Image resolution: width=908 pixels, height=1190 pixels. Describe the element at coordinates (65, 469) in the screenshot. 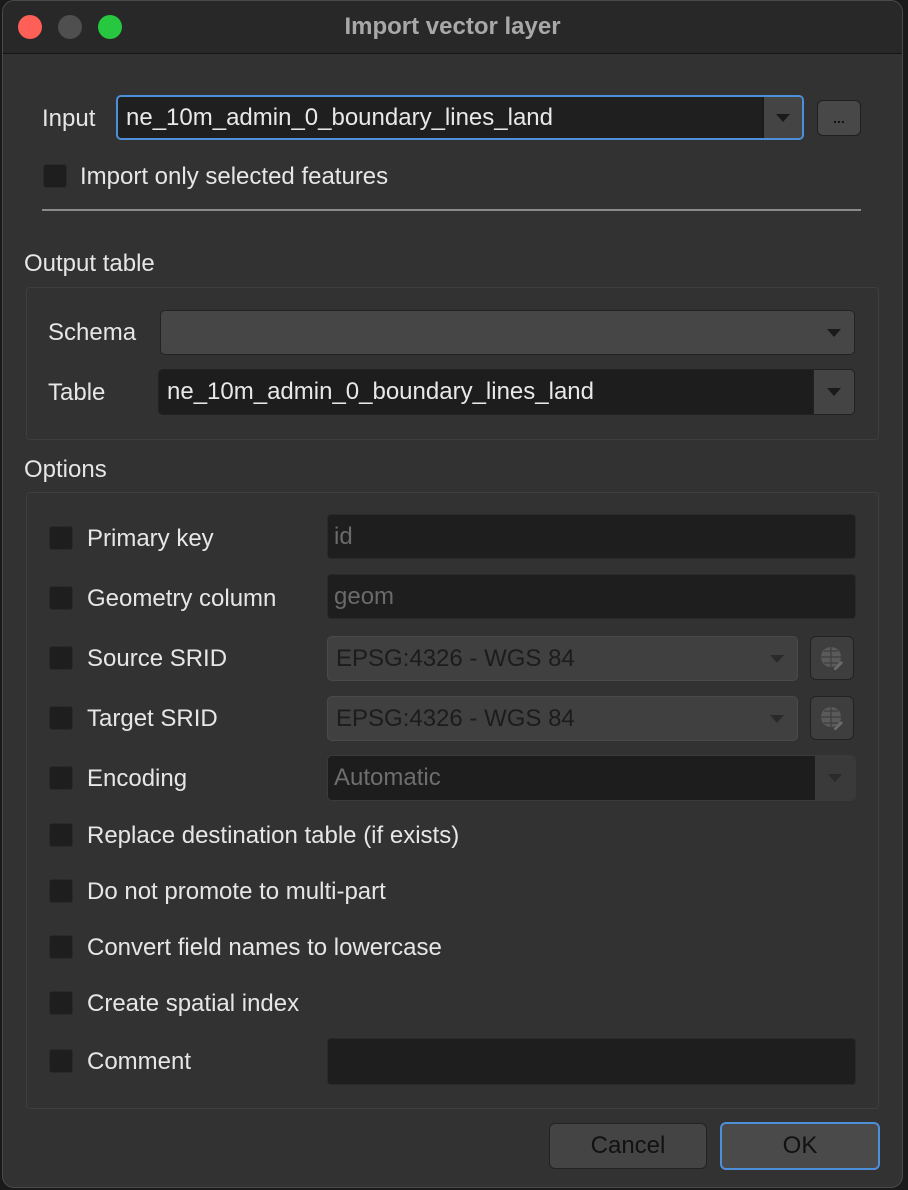

I see `options-title: Options` at that location.